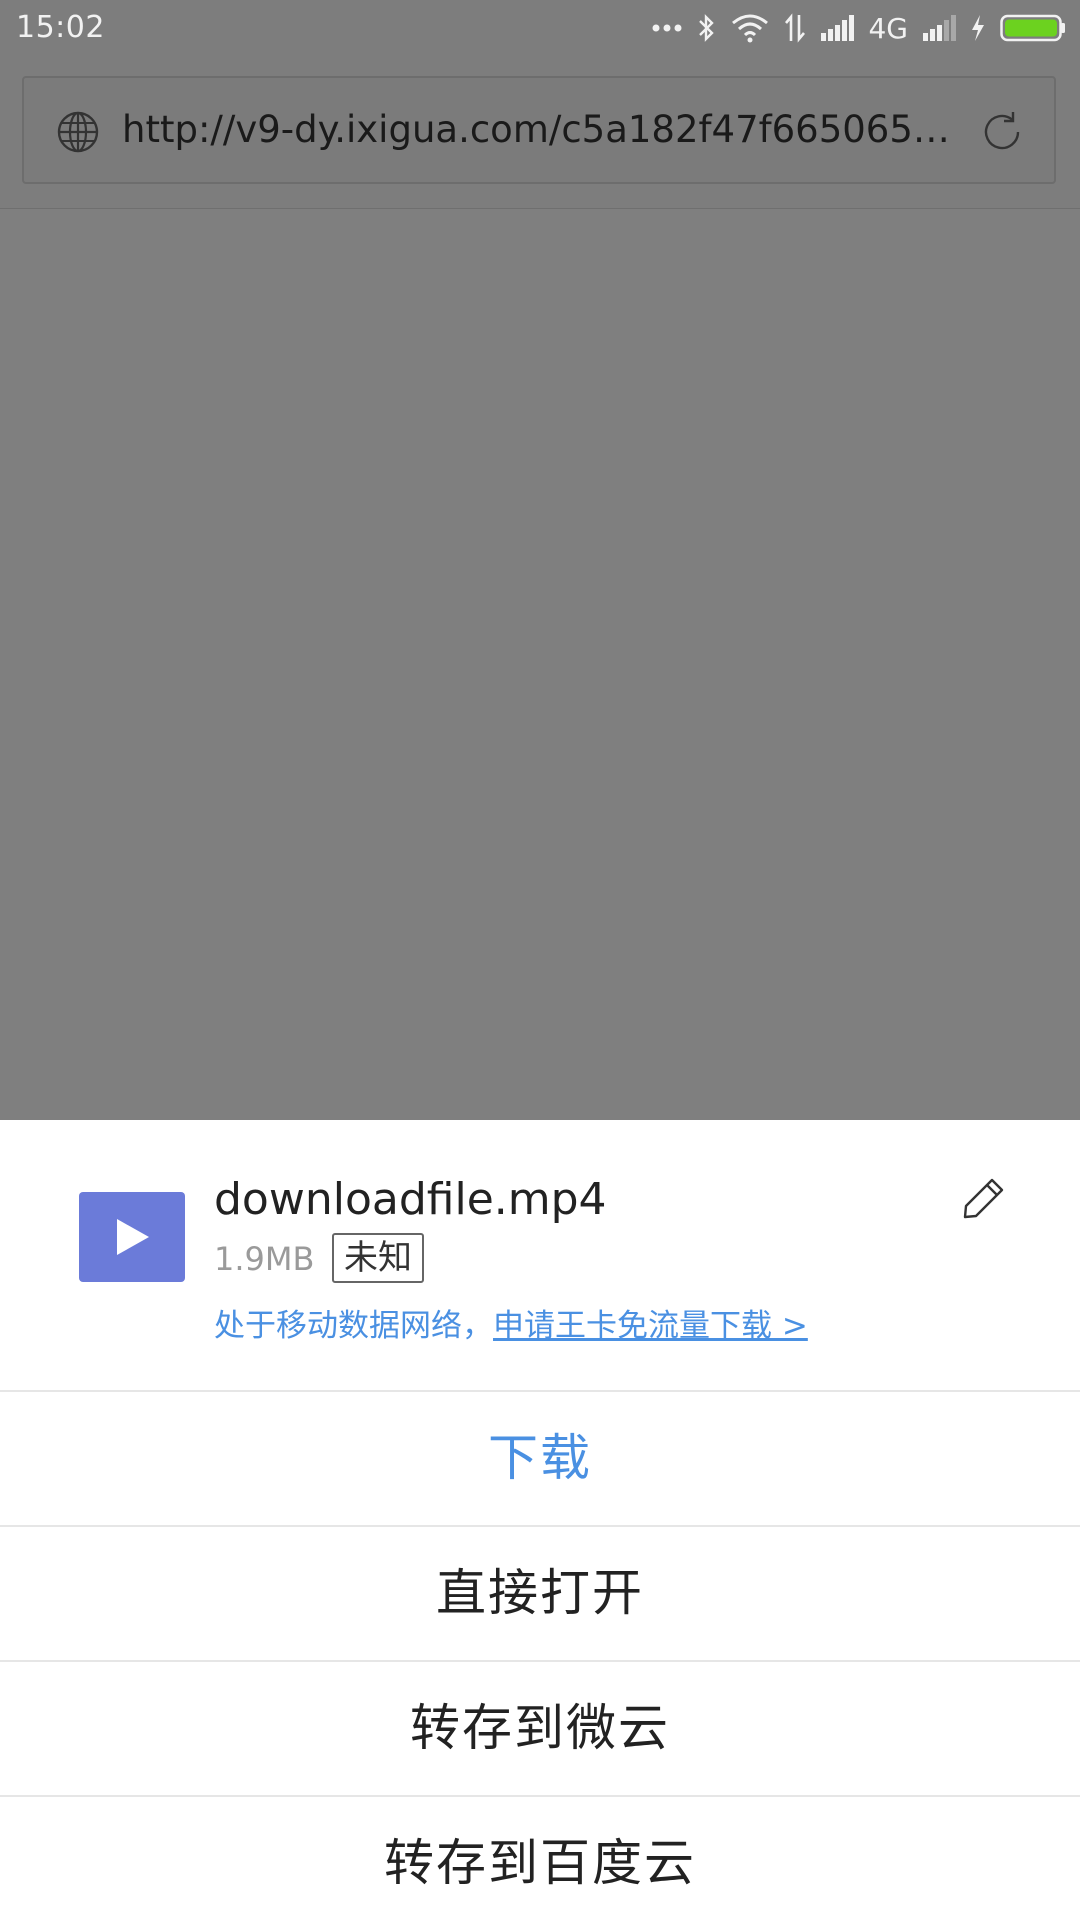  I want to click on globe-icon, so click(78, 134).